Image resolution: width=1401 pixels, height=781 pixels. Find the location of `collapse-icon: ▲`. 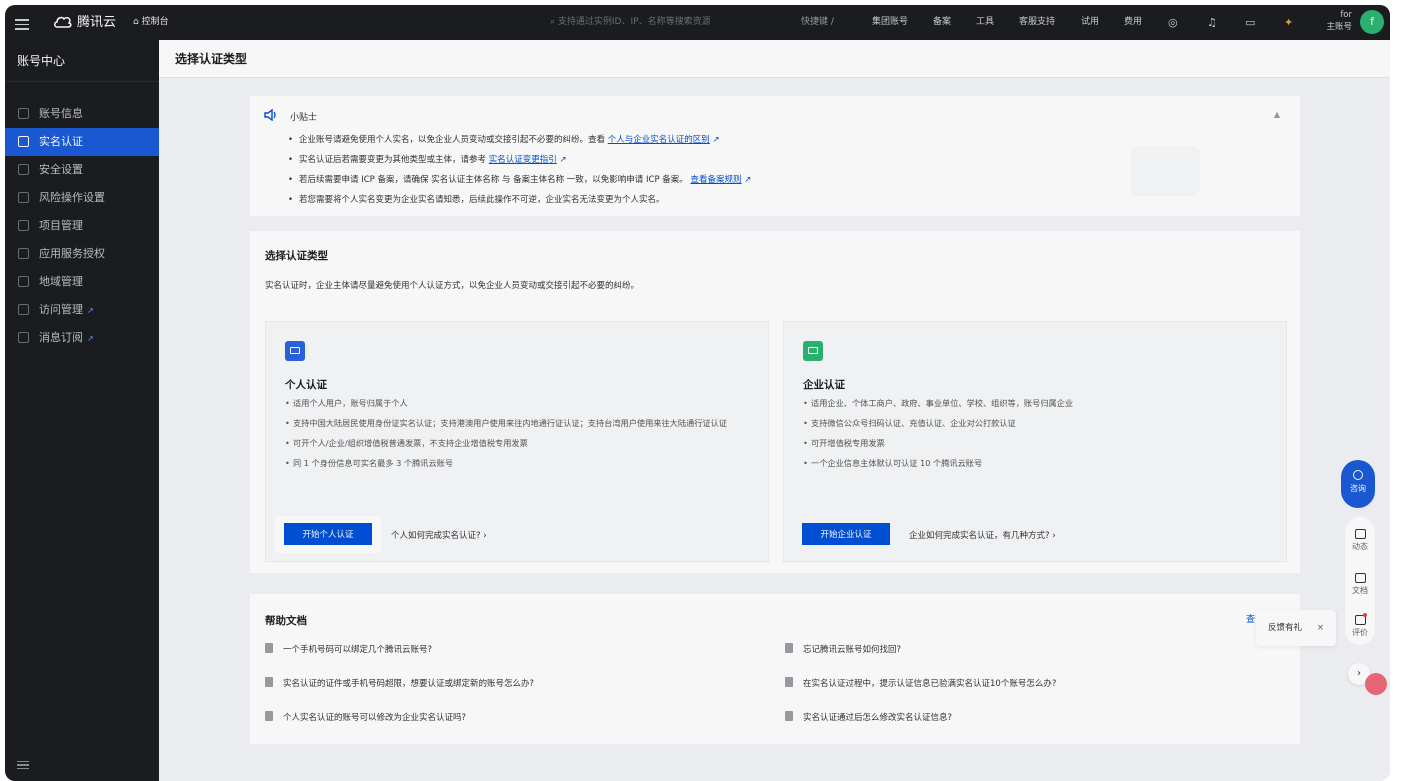

collapse-icon: ▲ is located at coordinates (1277, 114).